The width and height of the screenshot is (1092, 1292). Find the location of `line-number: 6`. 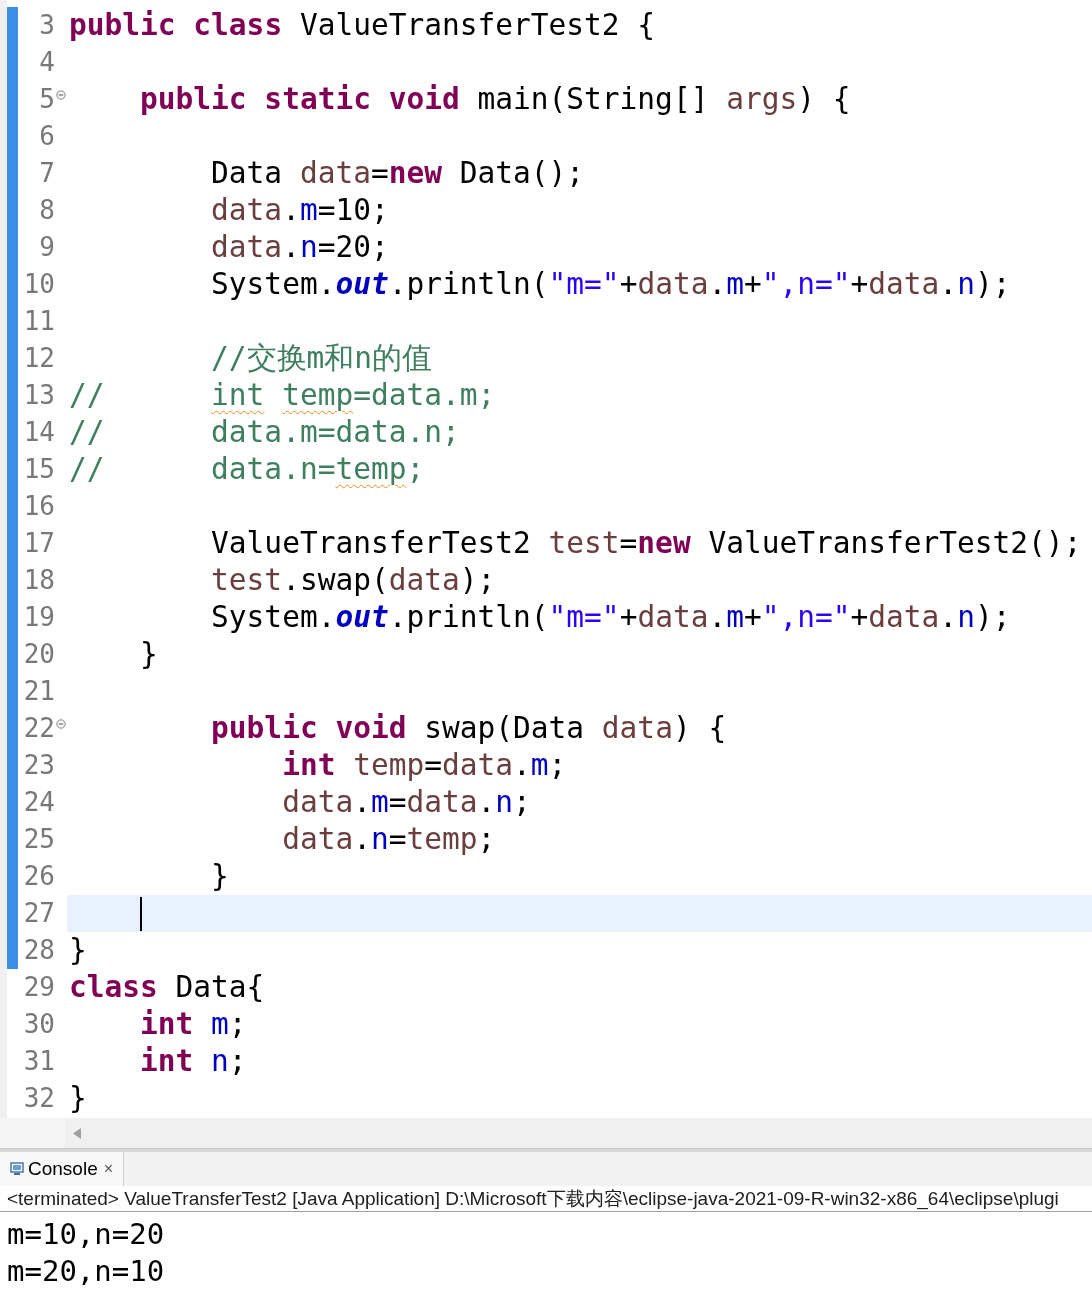

line-number: 6 is located at coordinates (47, 136).